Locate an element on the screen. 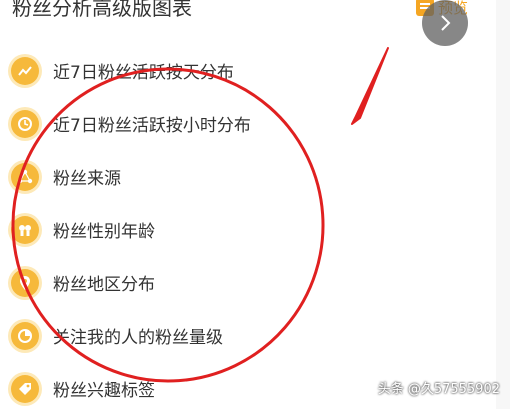  list-item-label: 粉丝来源 is located at coordinates (87, 179).